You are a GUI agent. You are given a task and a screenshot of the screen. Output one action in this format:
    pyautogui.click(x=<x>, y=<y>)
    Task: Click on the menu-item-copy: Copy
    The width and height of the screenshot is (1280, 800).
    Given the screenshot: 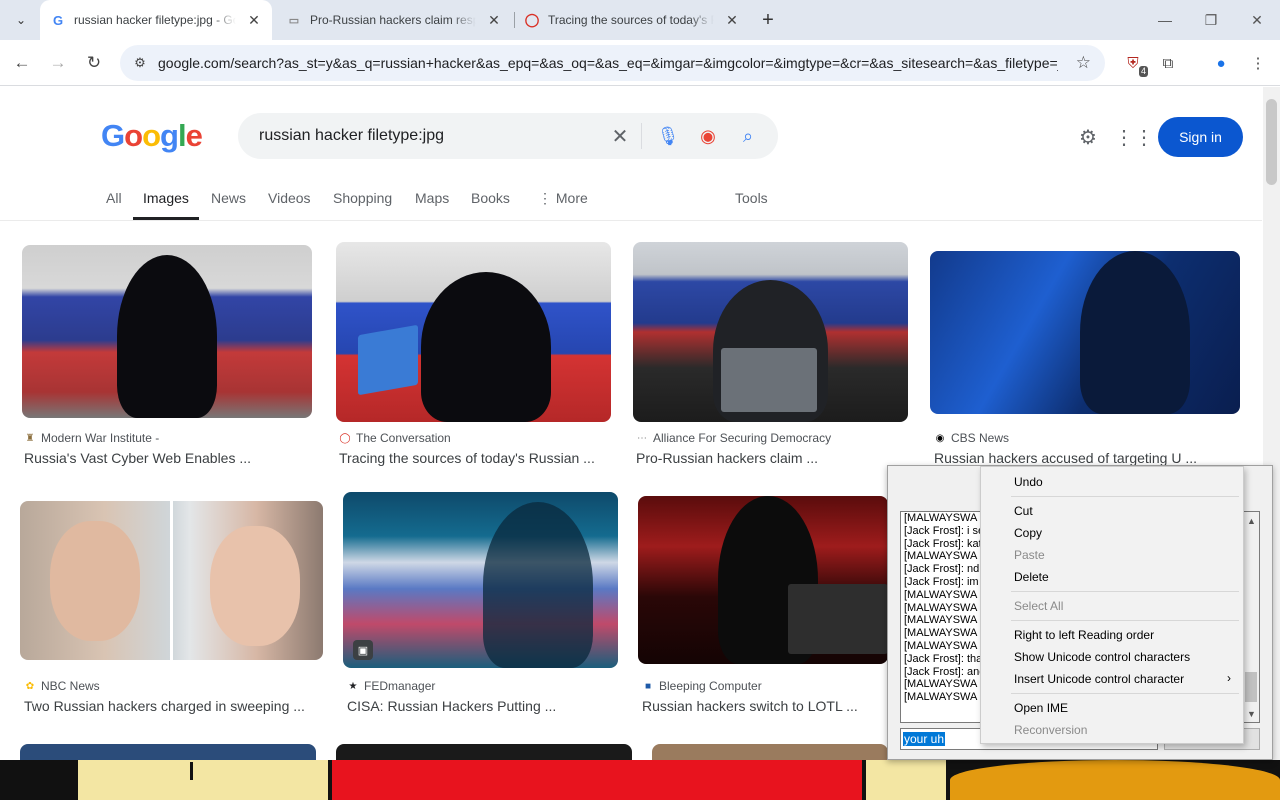 What is the action you would take?
    pyautogui.click(x=1028, y=533)
    